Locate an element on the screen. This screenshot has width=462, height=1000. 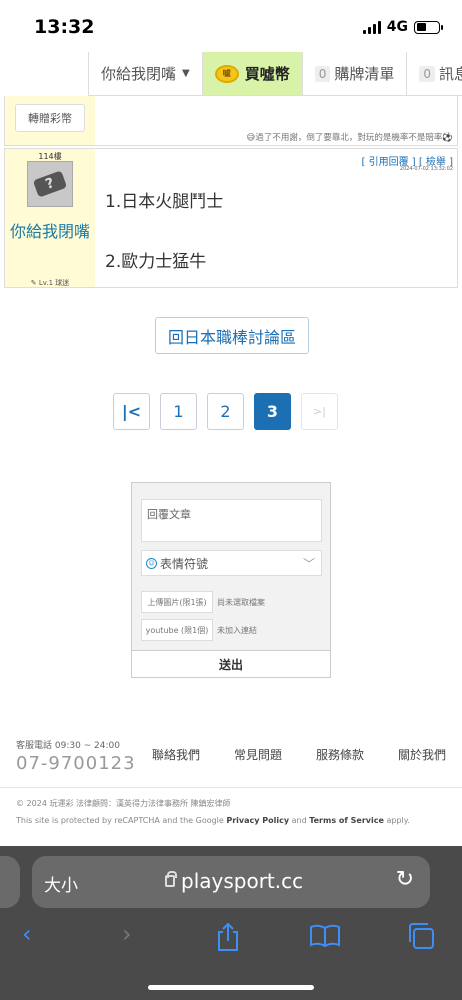
last-page-button: >| is located at coordinates (319, 411).